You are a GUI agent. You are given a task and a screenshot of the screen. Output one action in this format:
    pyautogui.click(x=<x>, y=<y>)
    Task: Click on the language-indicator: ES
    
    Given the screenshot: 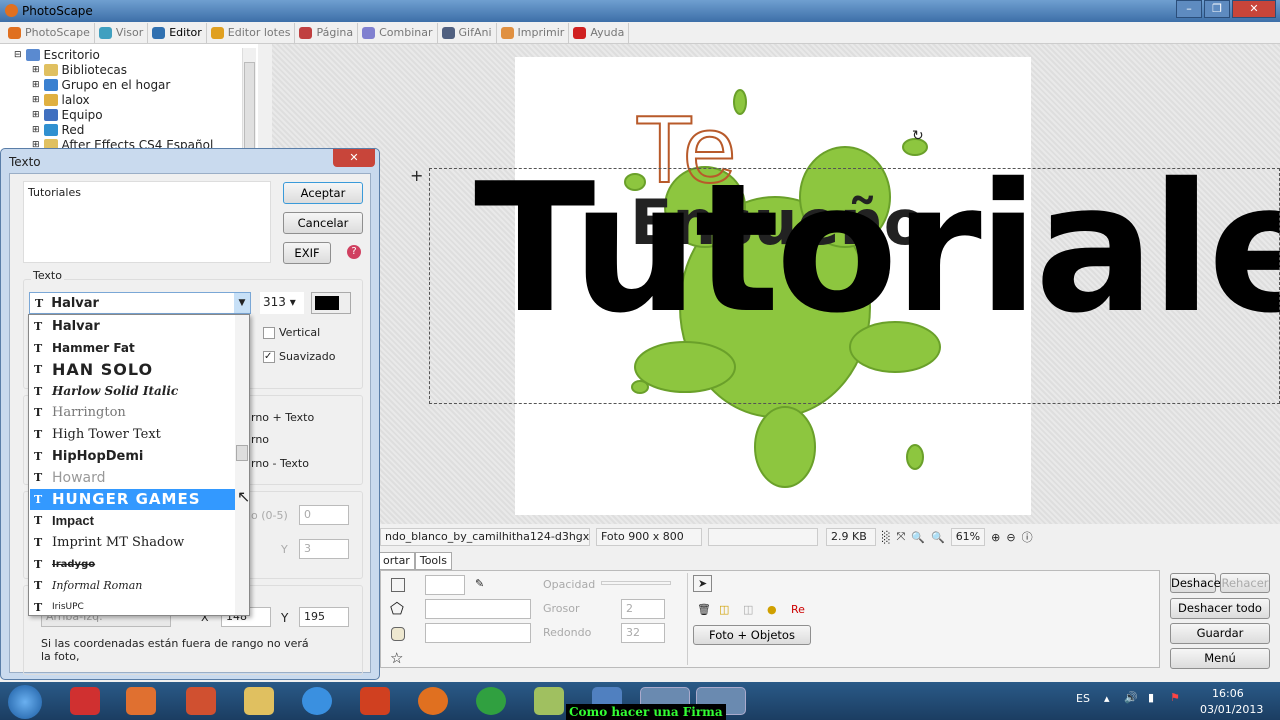 What is the action you would take?
    pyautogui.click(x=1083, y=698)
    